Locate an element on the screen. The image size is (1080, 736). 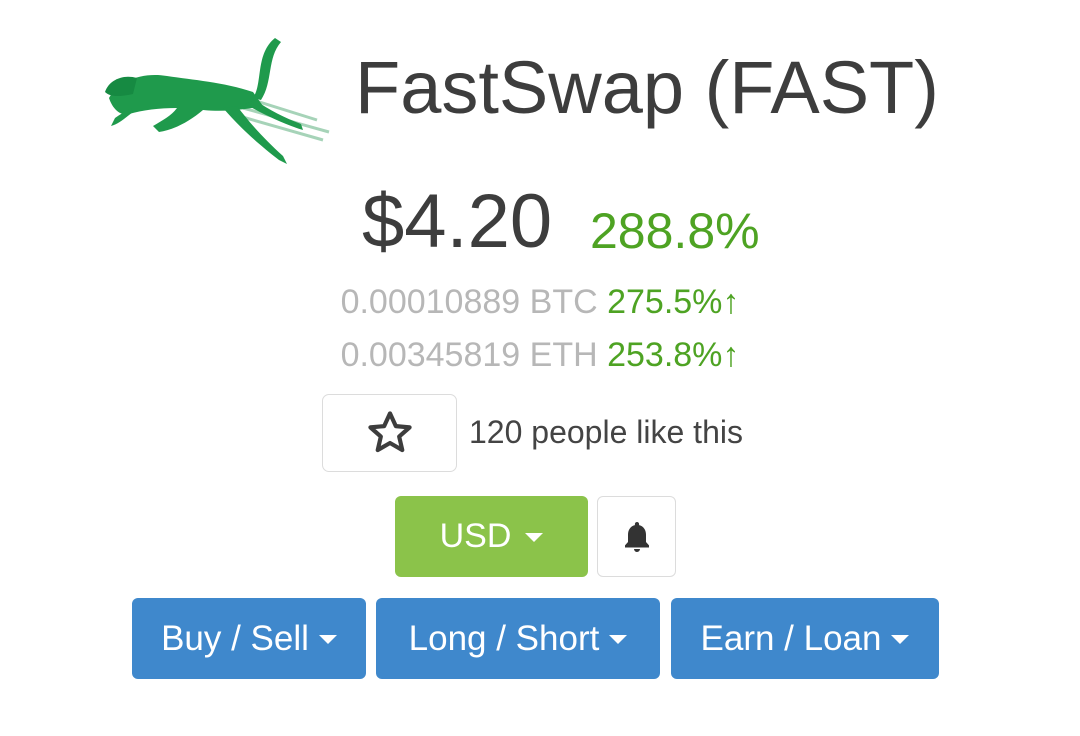
btc-price-row: 0.00010889 BTC 275.5%↑ is located at coordinates (540, 302).